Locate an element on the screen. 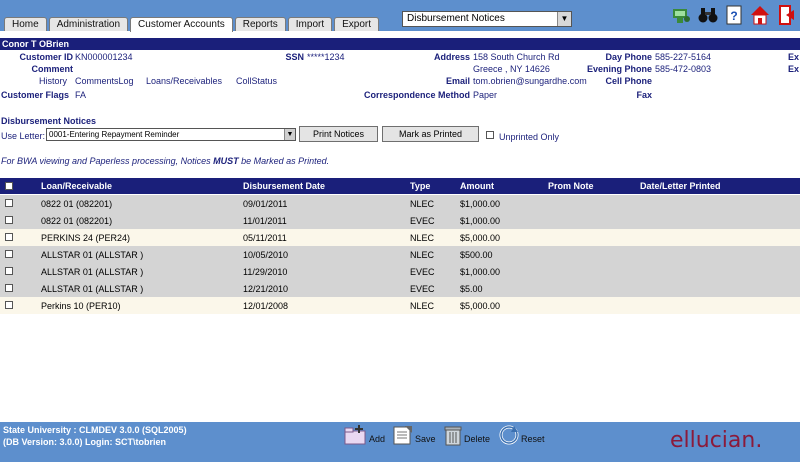 The image size is (800, 462). page-select-value: Disbursement Notices is located at coordinates (456, 18).